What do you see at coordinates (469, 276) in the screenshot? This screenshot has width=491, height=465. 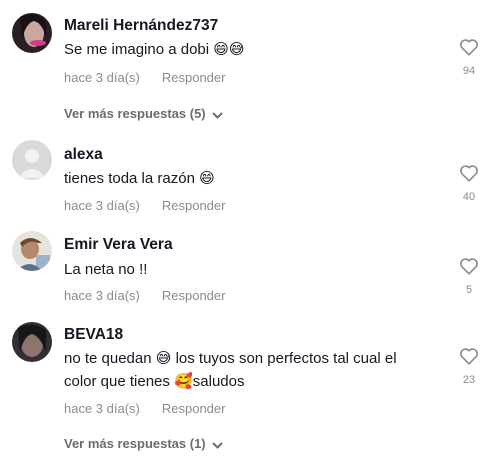 I see `like-button: 5` at bounding box center [469, 276].